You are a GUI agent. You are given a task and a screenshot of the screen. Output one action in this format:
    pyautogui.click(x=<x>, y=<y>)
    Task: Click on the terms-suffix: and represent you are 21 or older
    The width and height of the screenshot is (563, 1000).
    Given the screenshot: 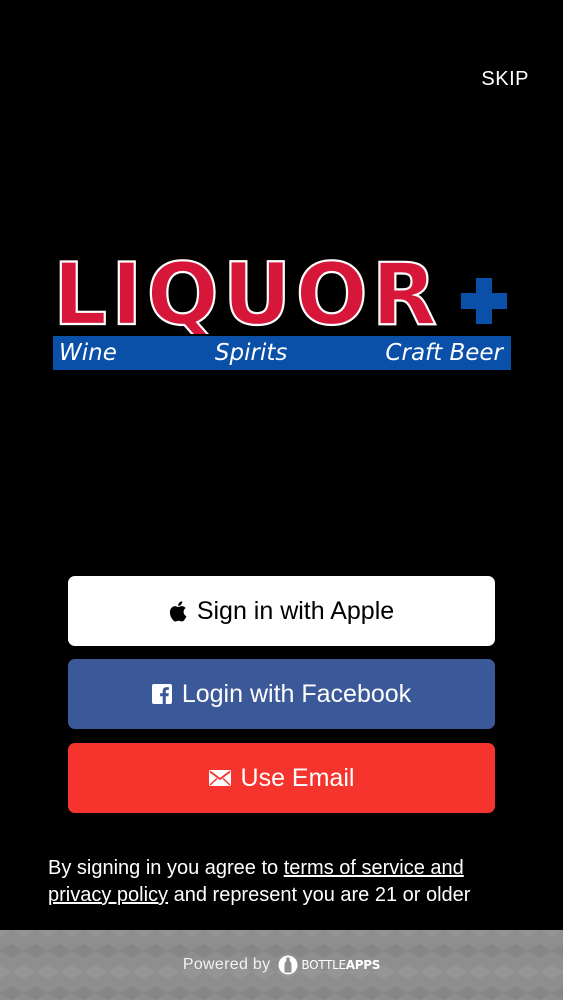 What is the action you would take?
    pyautogui.click(x=319, y=895)
    